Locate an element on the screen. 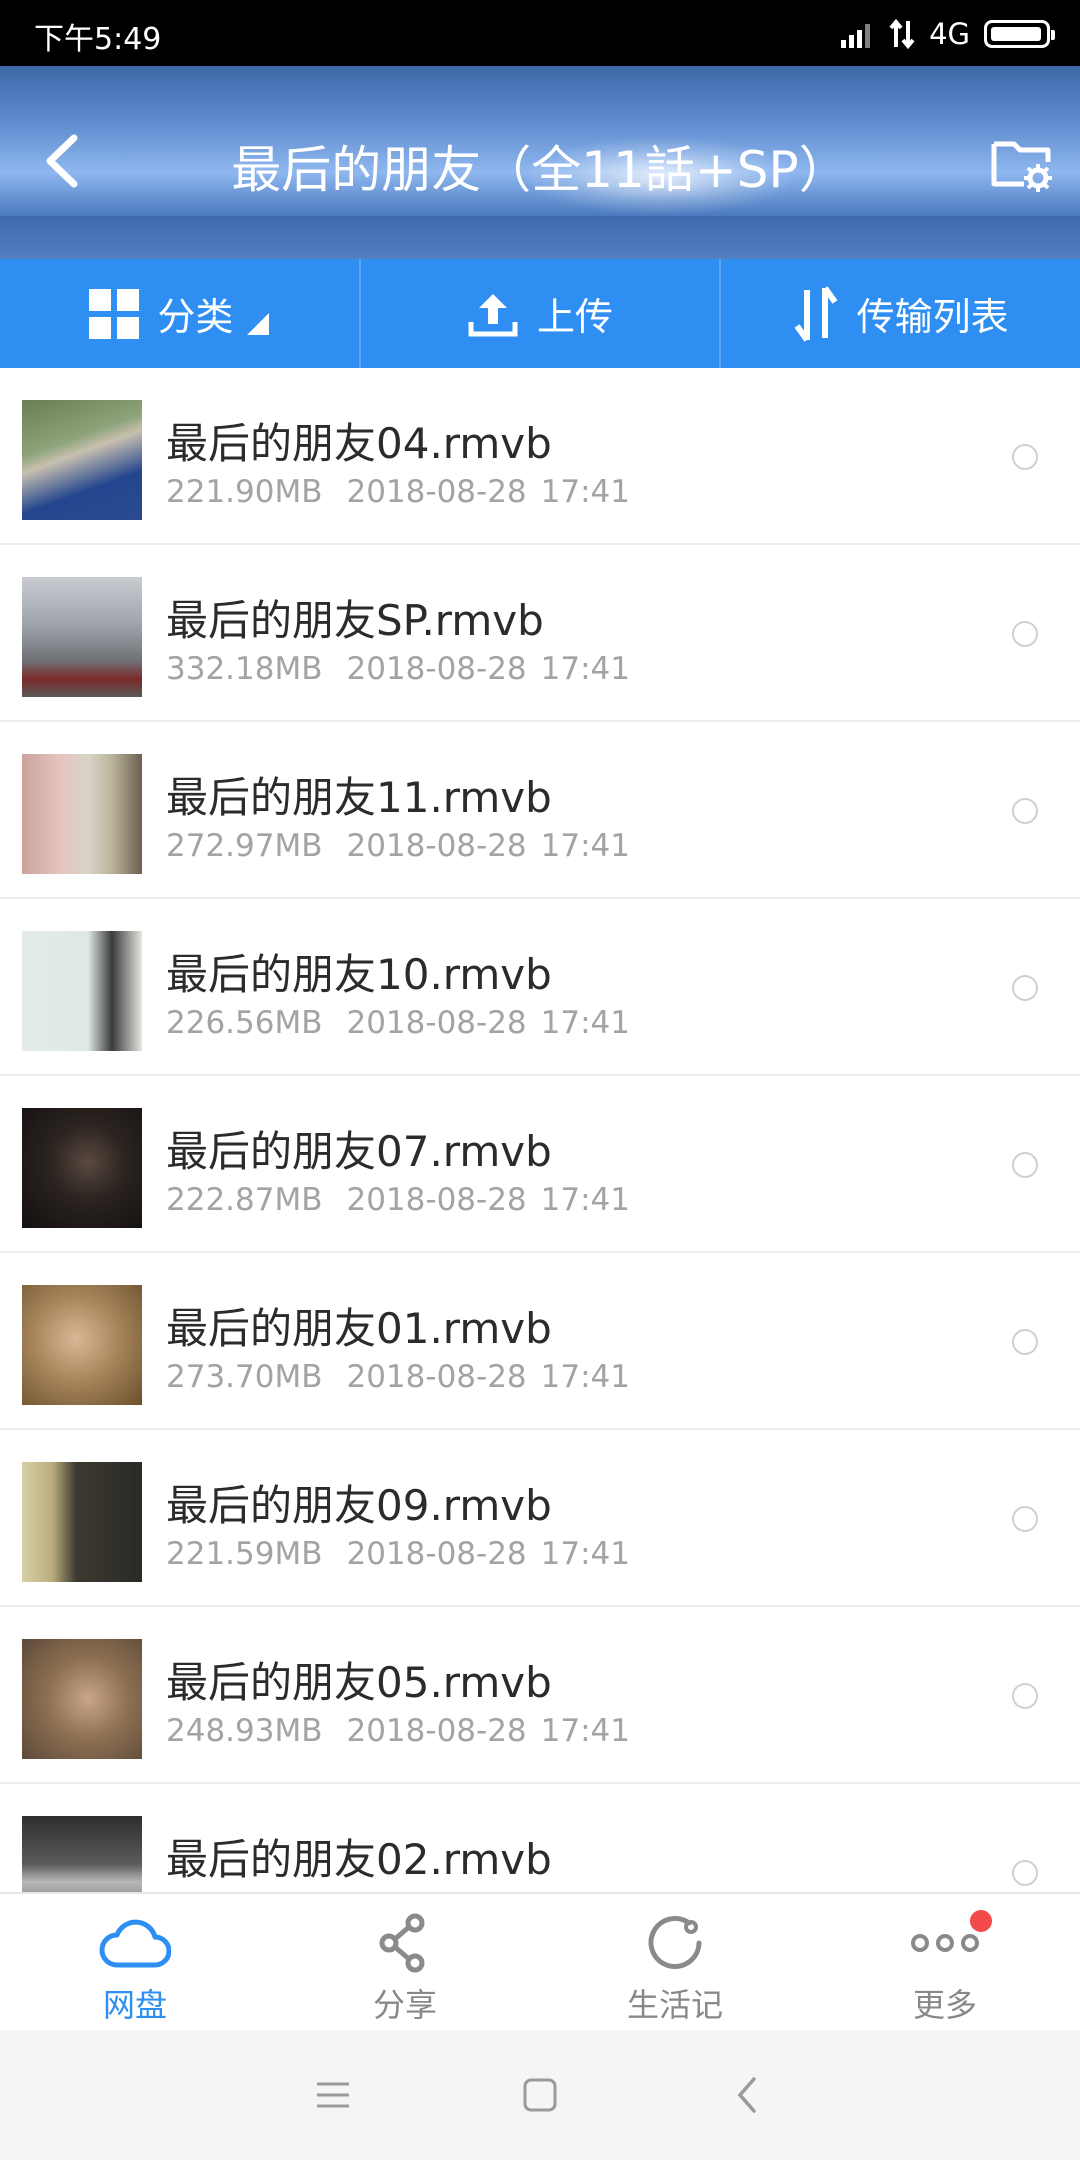 This screenshot has width=1080, height=2160. tab-share: 分享 is located at coordinates (405, 1962).